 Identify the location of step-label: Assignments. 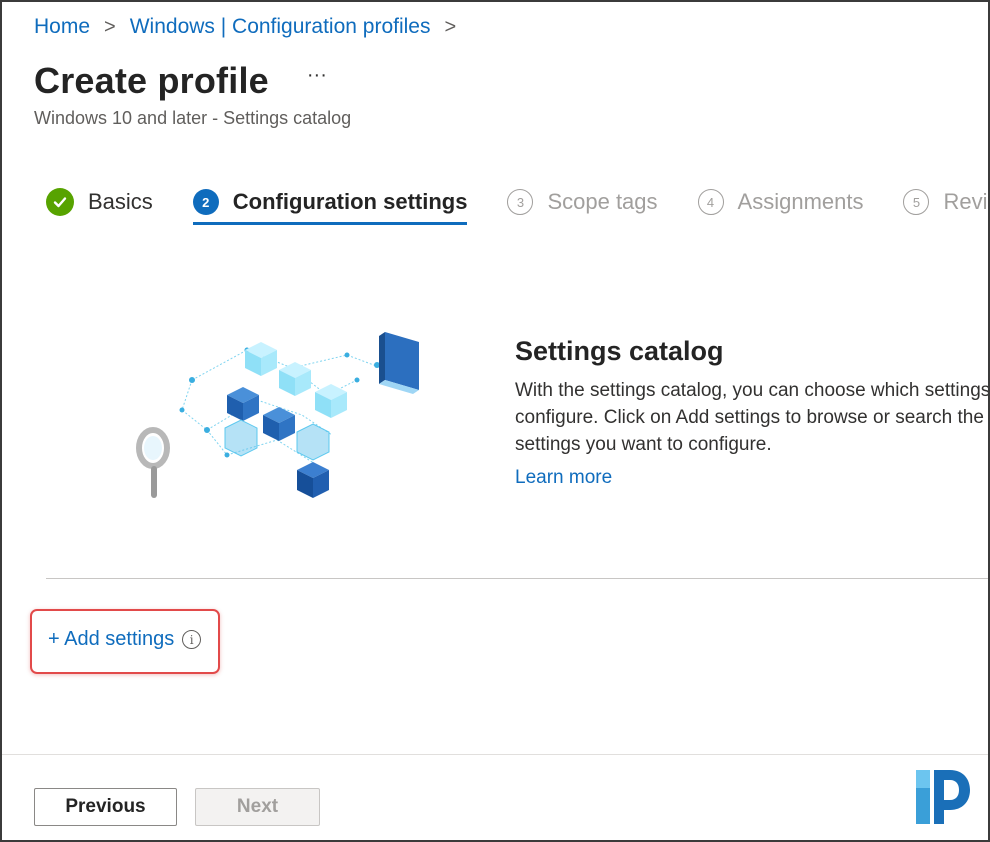
(800, 201).